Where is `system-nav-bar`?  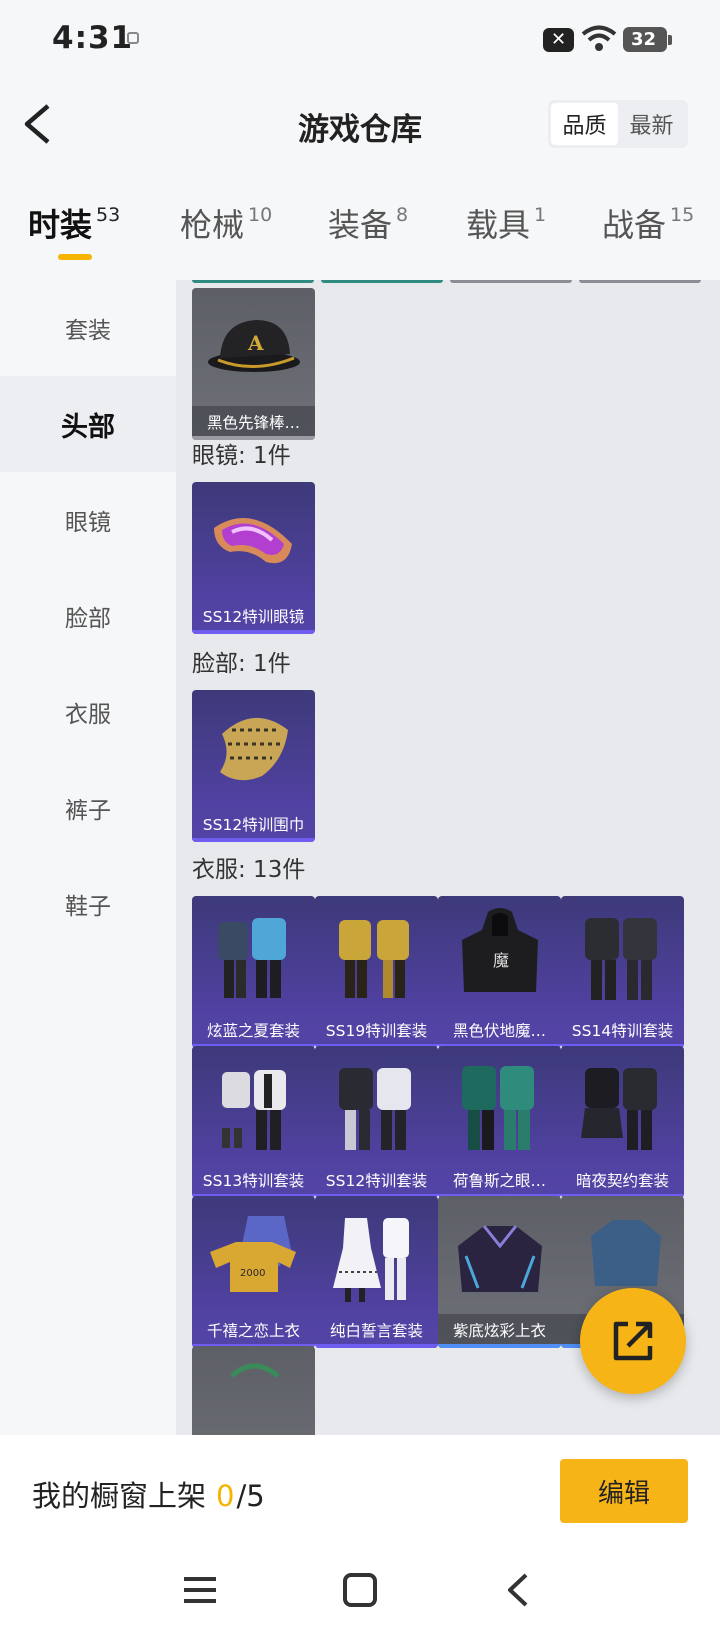 system-nav-bar is located at coordinates (360, 1592).